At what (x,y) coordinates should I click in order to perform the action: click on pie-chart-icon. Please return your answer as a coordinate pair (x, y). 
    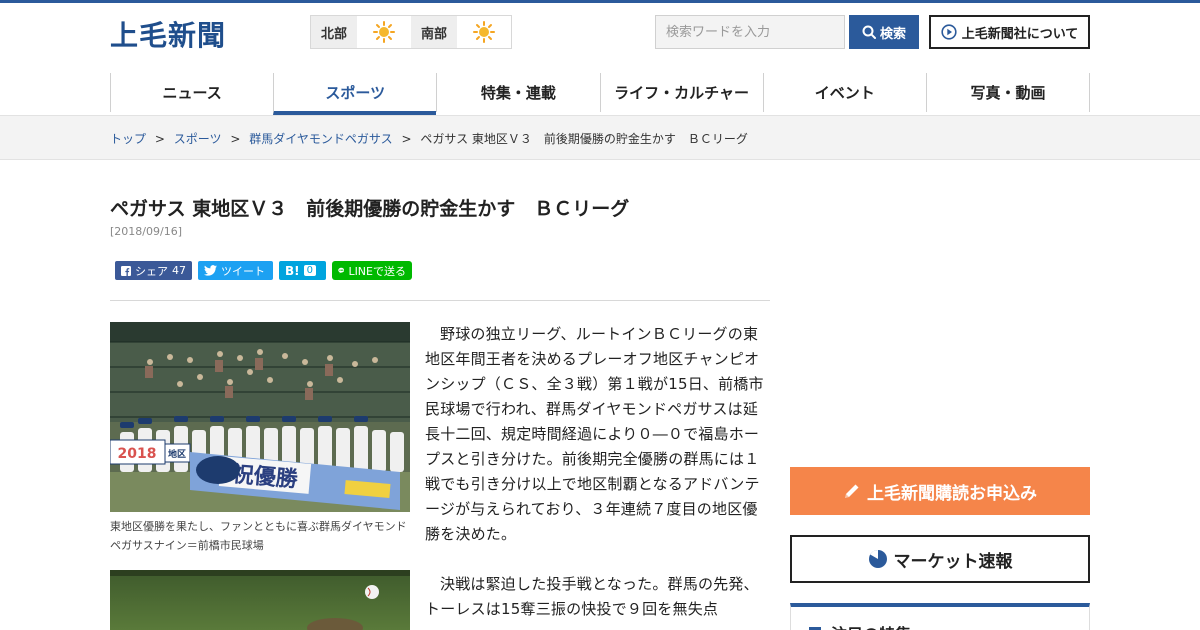
    Looking at the image, I should click on (877, 559).